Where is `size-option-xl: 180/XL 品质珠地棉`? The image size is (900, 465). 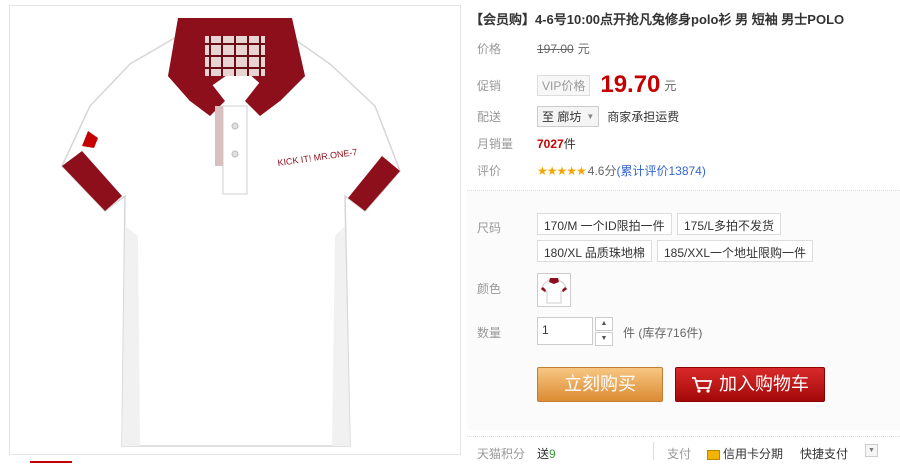
size-option-xl: 180/XL 品质珠地棉 is located at coordinates (594, 251).